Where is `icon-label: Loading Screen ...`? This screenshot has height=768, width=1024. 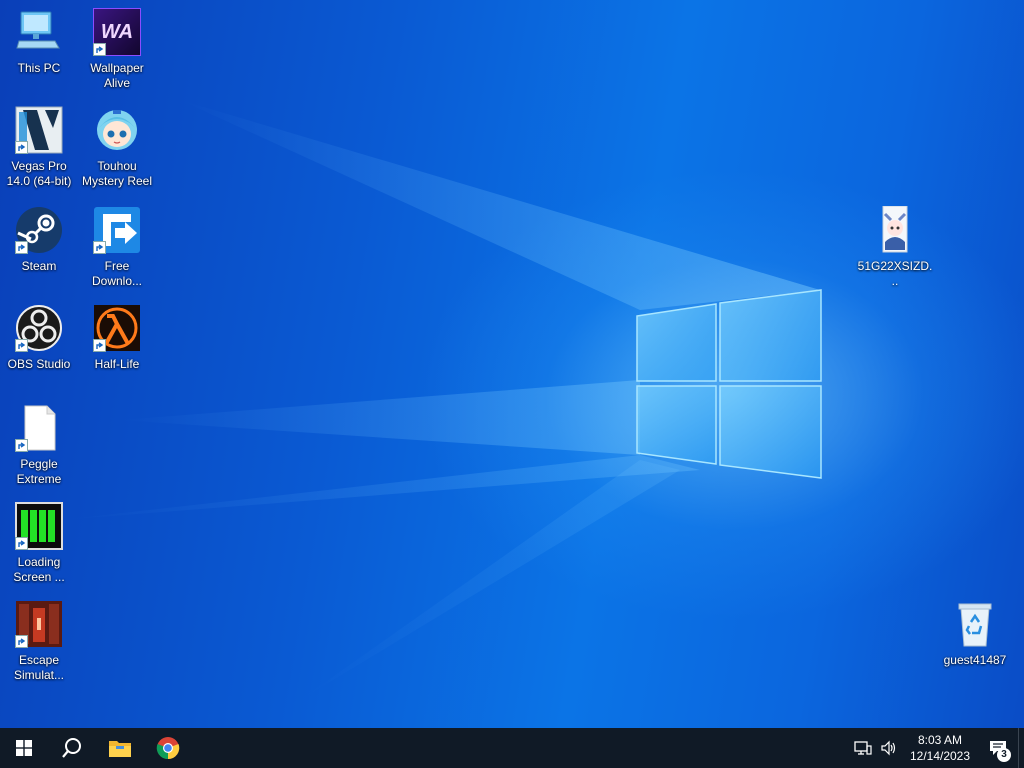 icon-label: Loading Screen ... is located at coordinates (39, 569).